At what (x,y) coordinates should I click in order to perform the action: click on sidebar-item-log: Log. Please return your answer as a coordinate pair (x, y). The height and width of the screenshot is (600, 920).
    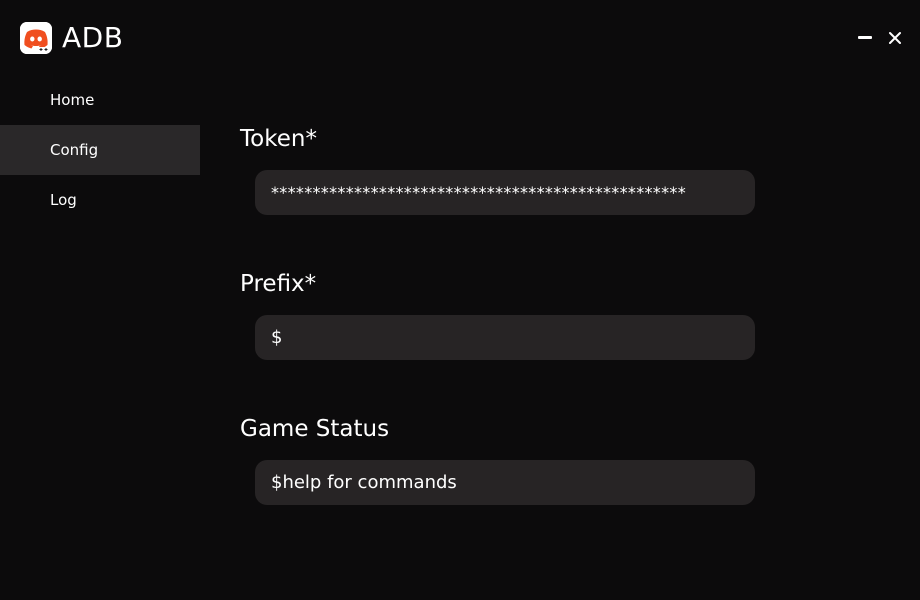
    Looking at the image, I should click on (100, 200).